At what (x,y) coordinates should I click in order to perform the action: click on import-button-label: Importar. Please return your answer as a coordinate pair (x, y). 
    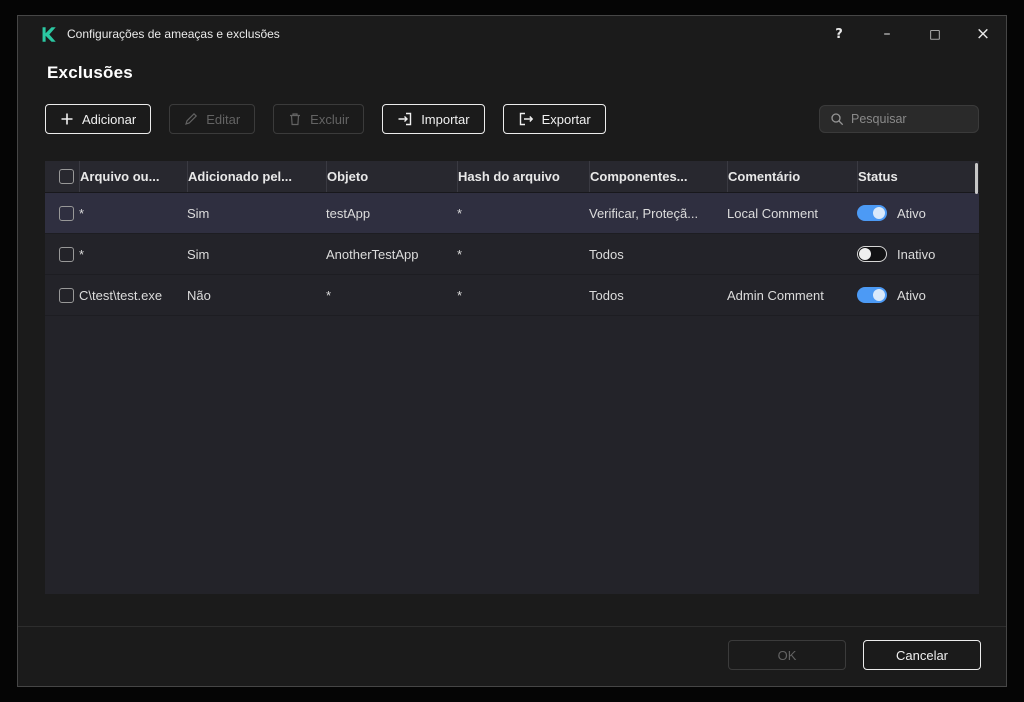
    Looking at the image, I should click on (445, 119).